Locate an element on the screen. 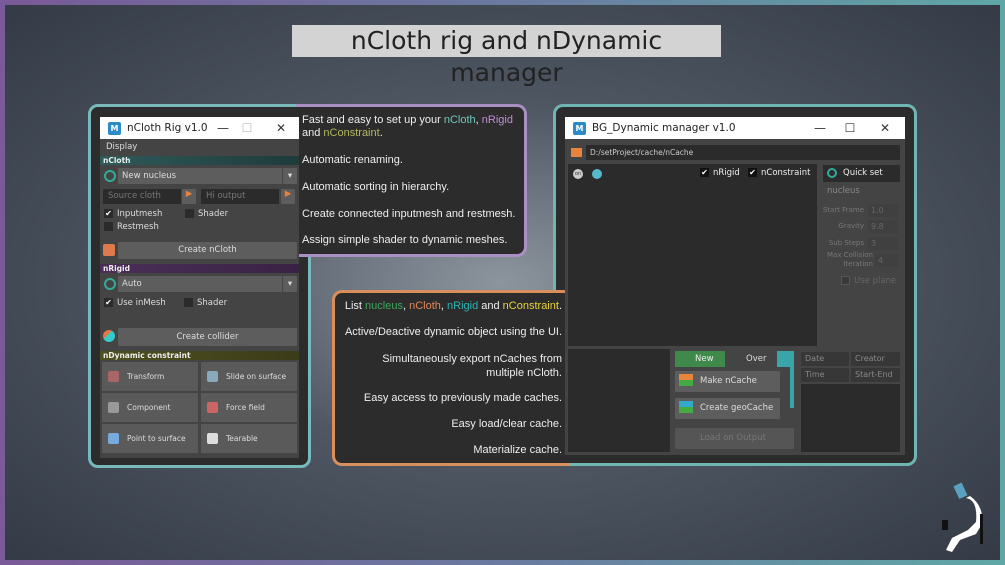 The image size is (1005, 565). start-frame-label: Start Frame is located at coordinates (843, 210).